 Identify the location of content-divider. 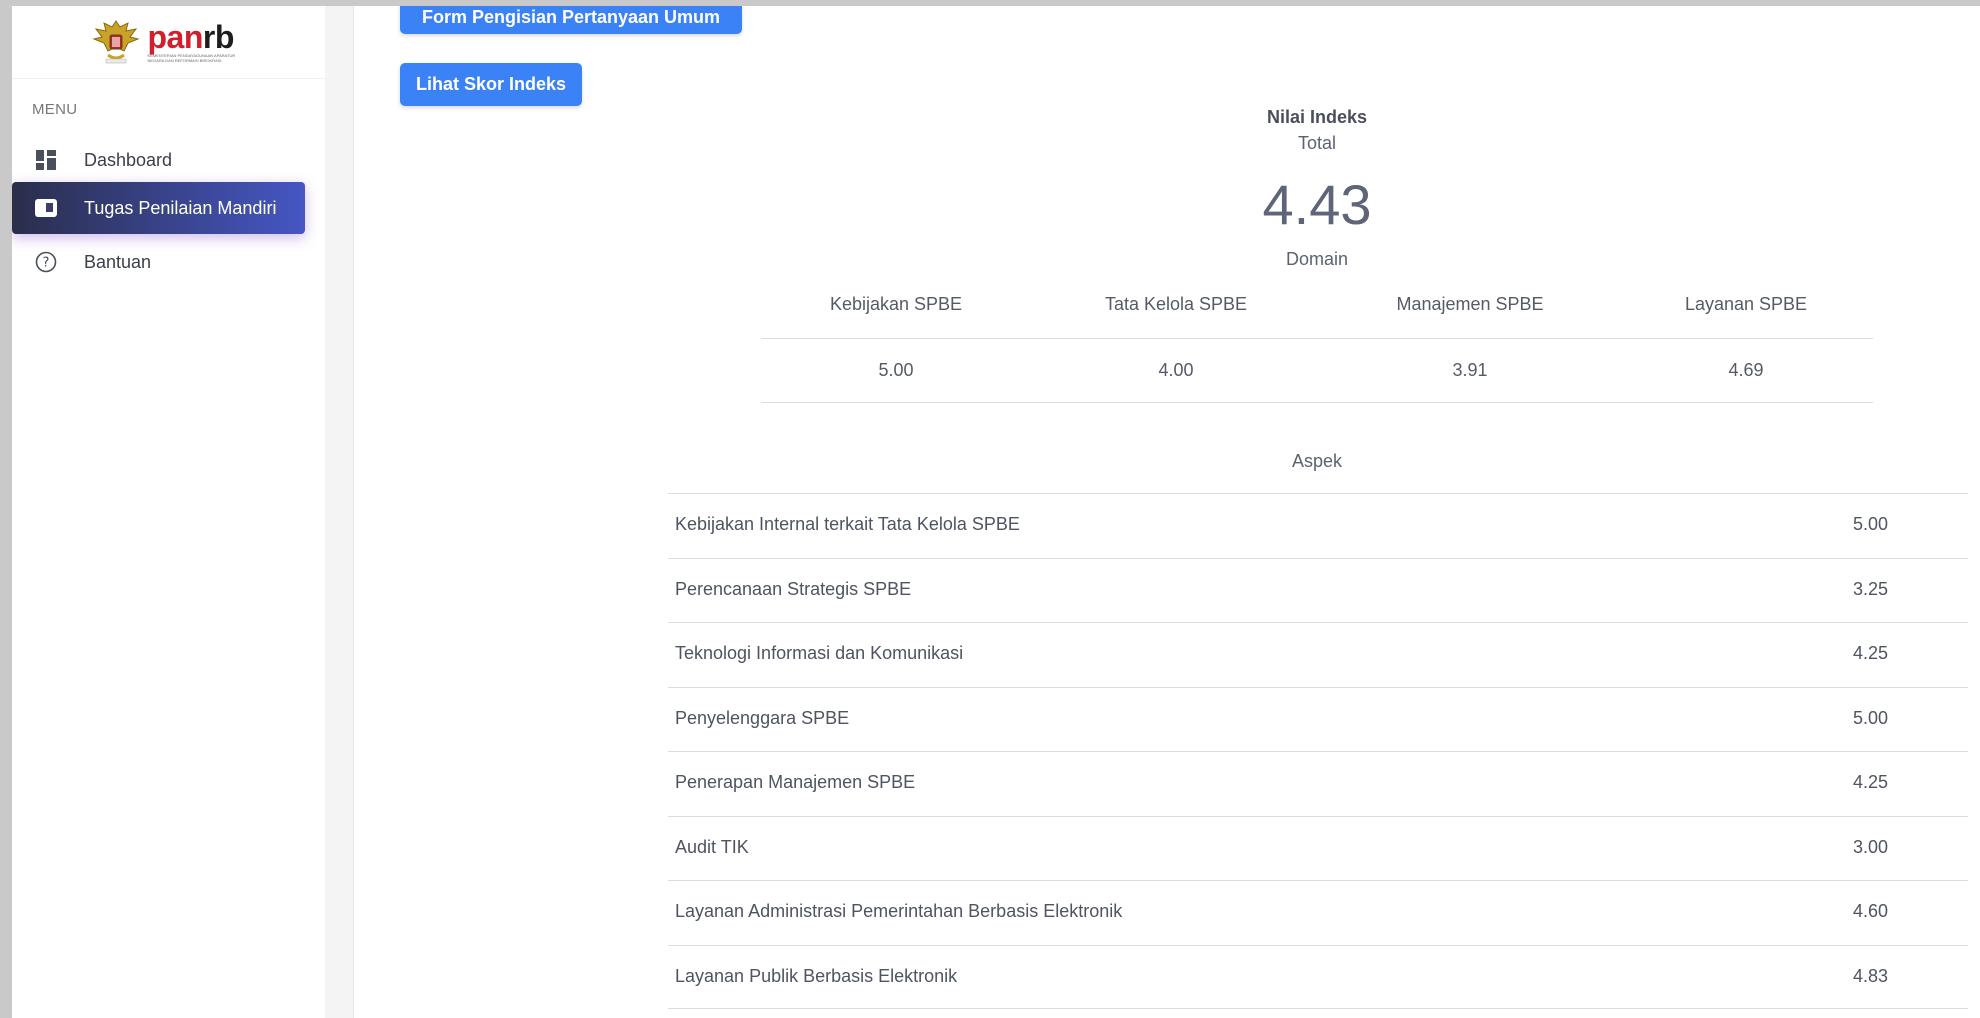
(339, 512).